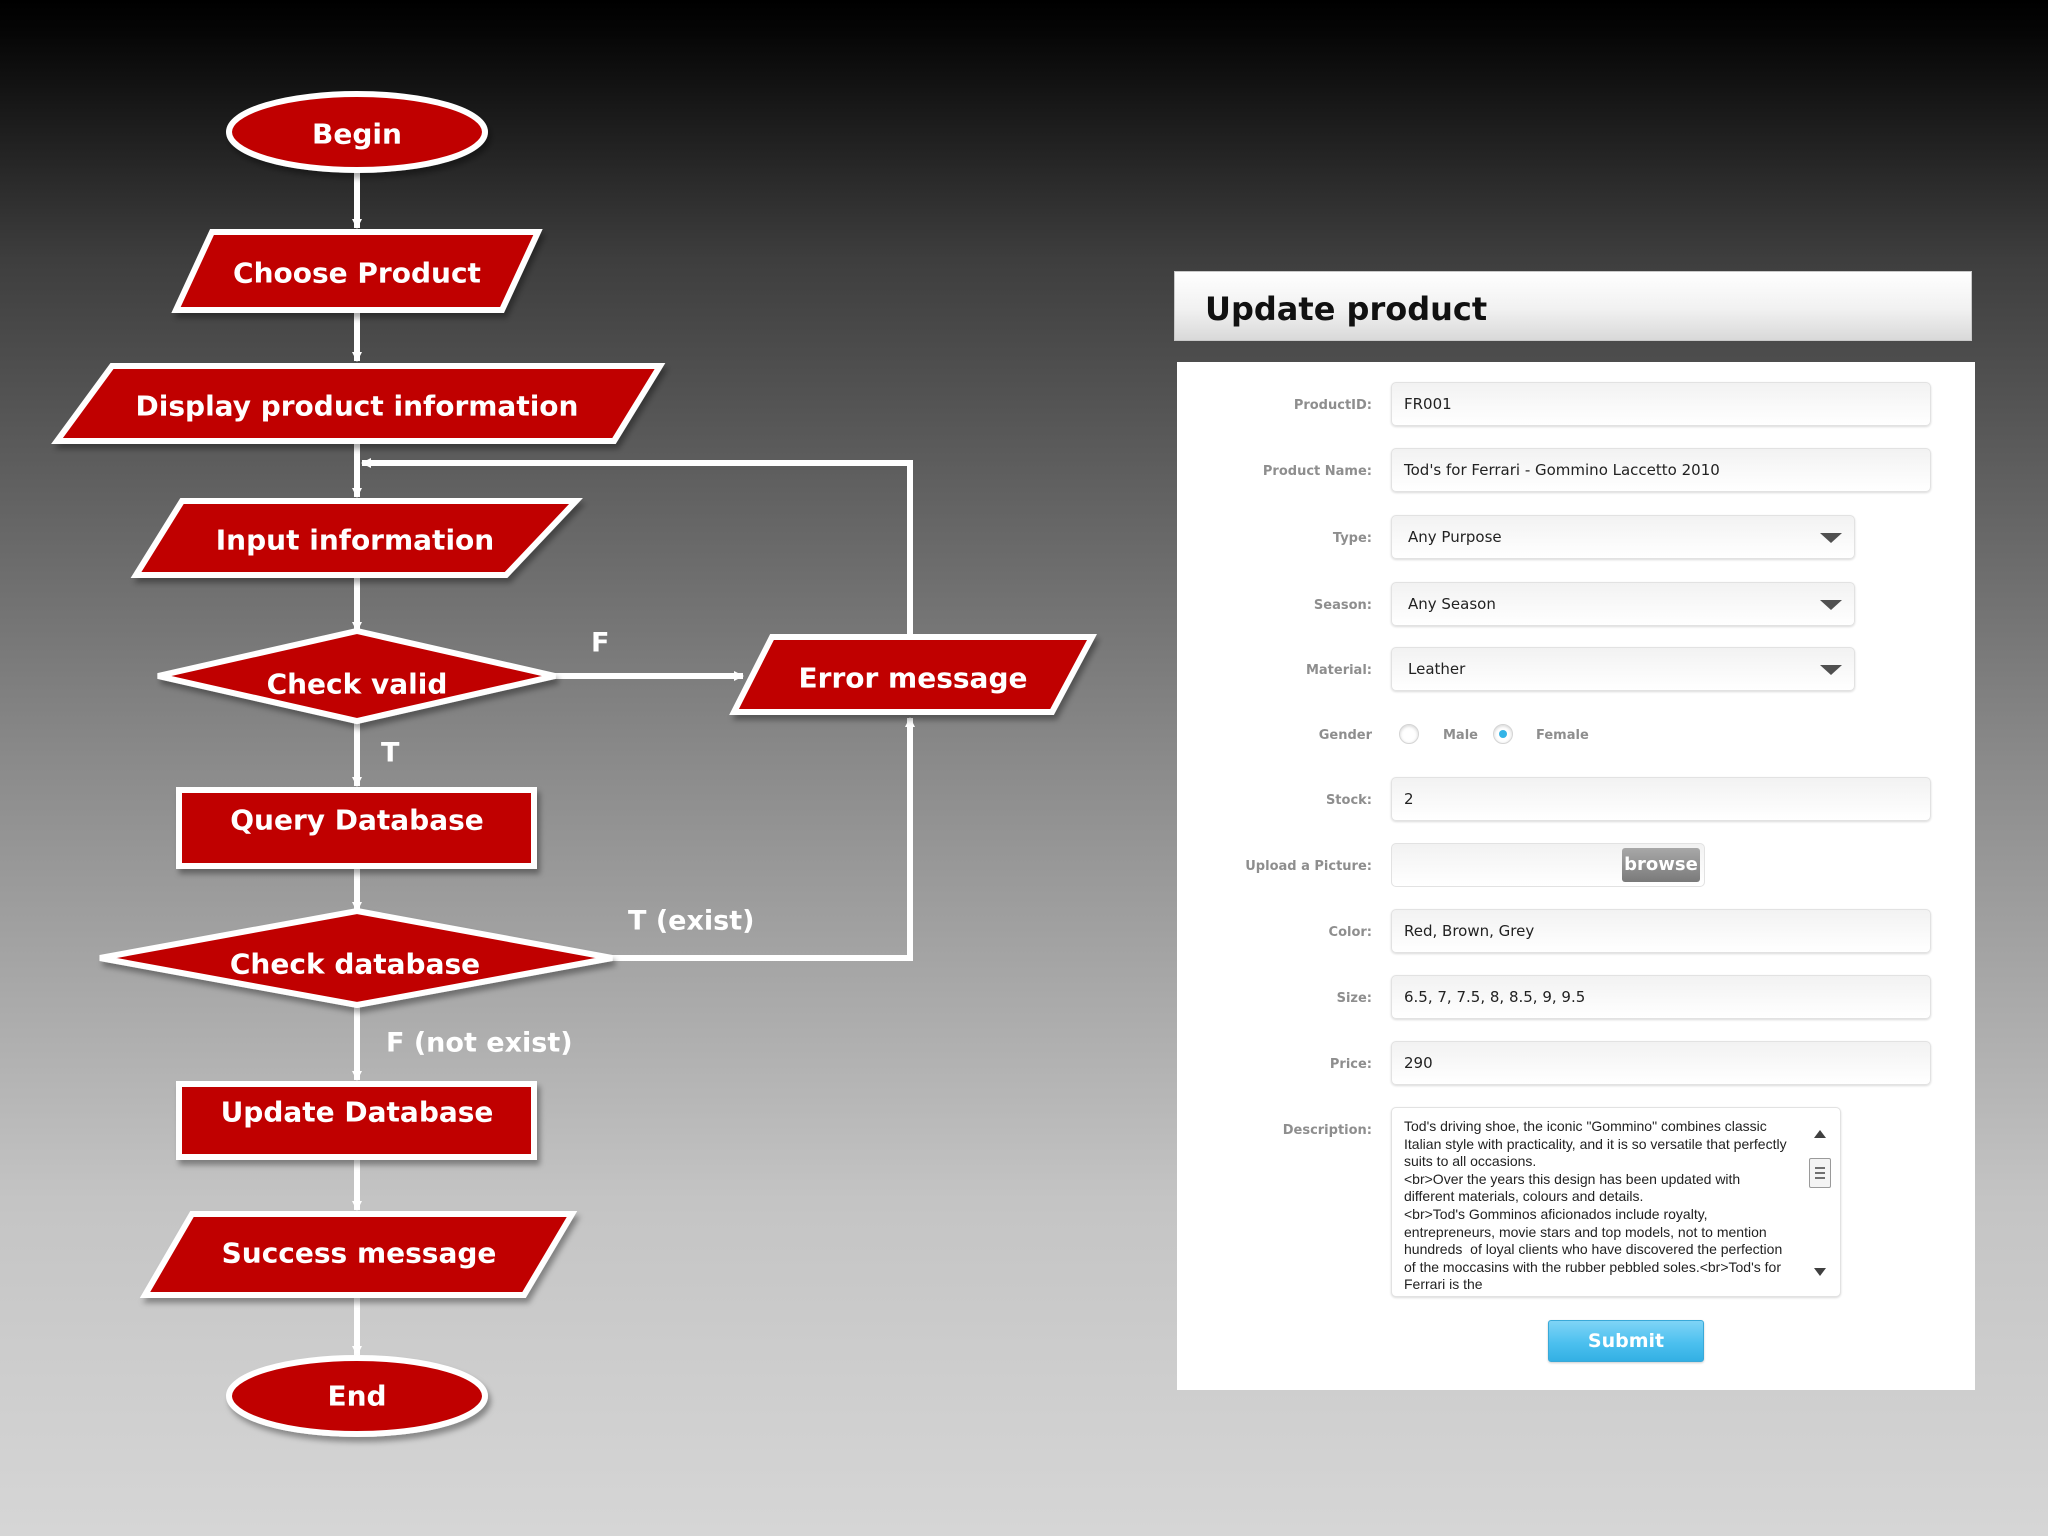  I want to click on error-message-label: Error message, so click(913, 678).